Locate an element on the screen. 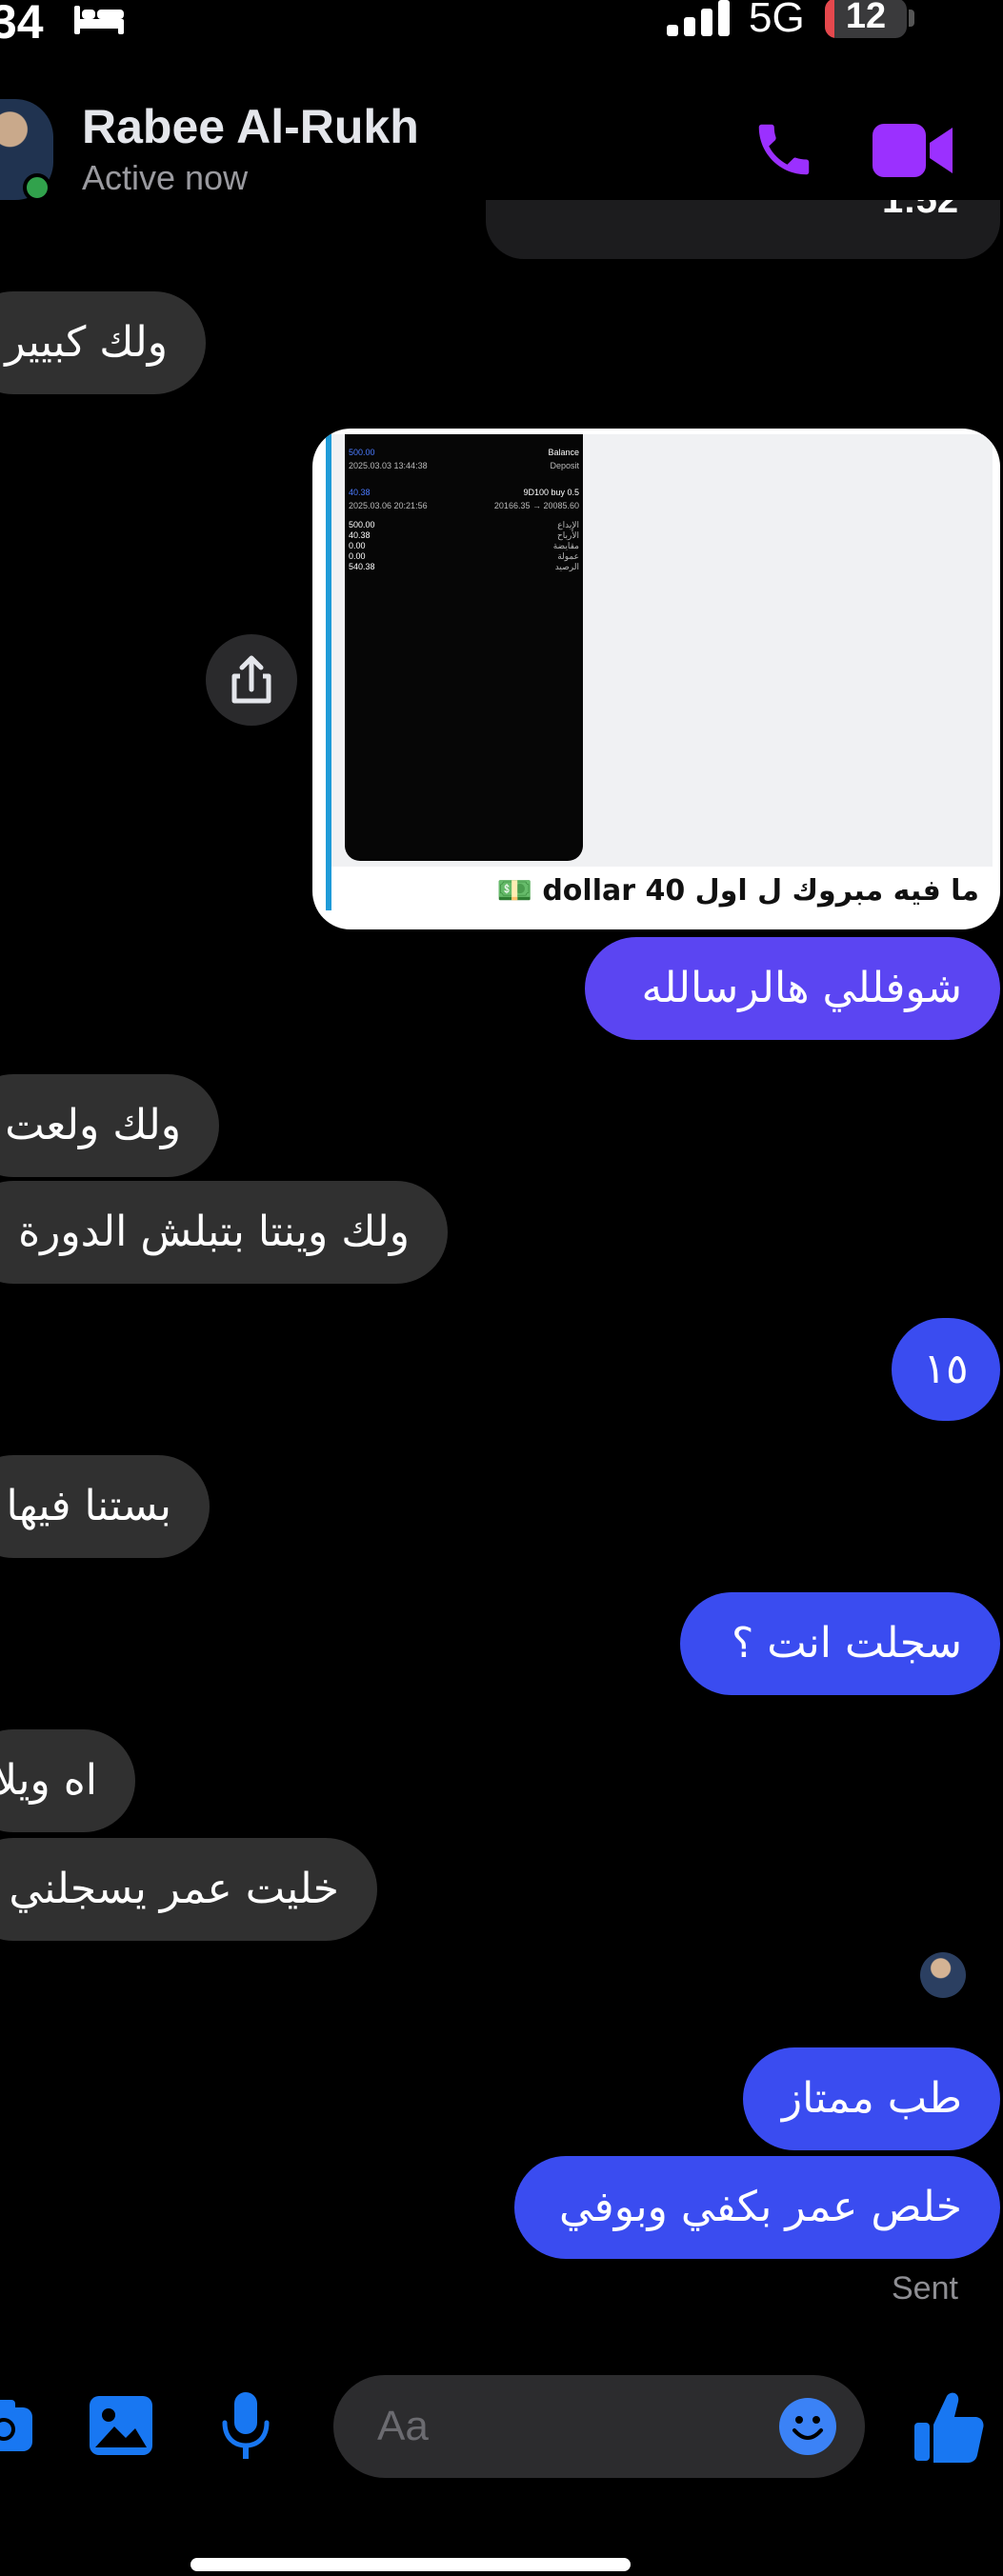 This screenshot has height=2576, width=1003. network-label: 5G is located at coordinates (777, 20).